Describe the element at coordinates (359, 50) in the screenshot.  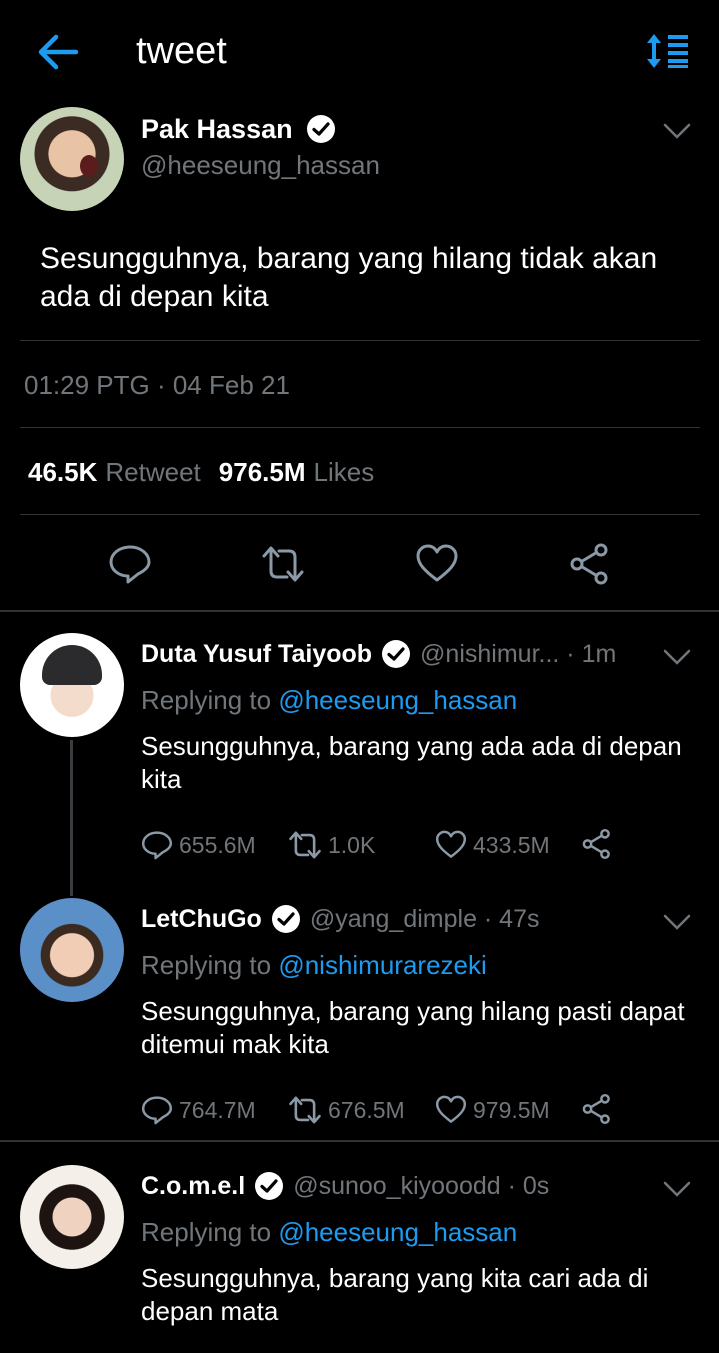
I see `top-bar: tweet` at that location.